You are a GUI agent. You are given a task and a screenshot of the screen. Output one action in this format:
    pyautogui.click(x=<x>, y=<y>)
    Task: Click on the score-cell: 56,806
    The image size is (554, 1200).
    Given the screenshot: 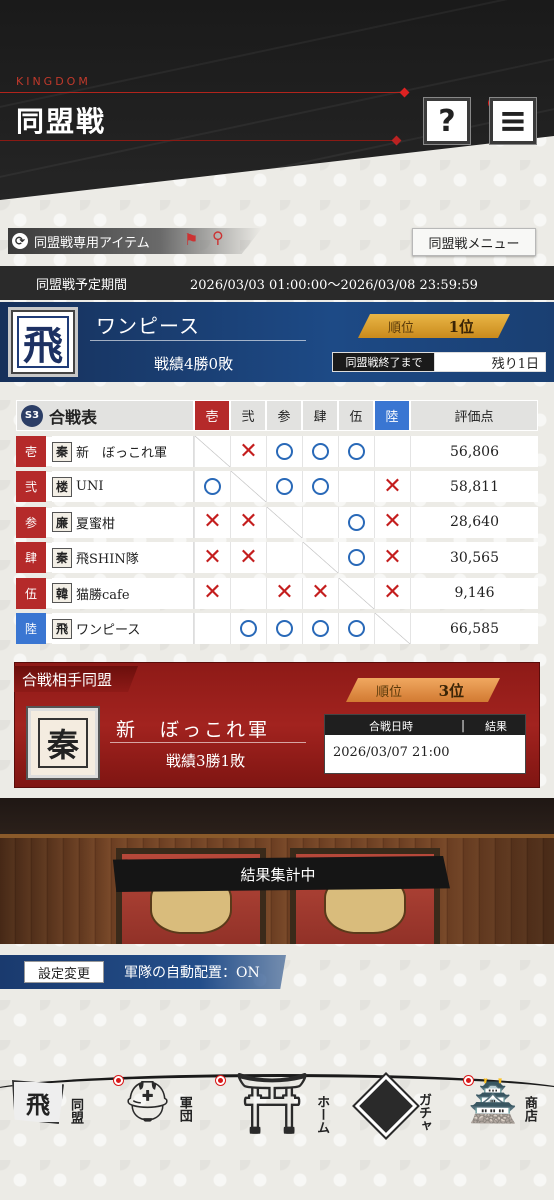 What is the action you would take?
    pyautogui.click(x=474, y=451)
    